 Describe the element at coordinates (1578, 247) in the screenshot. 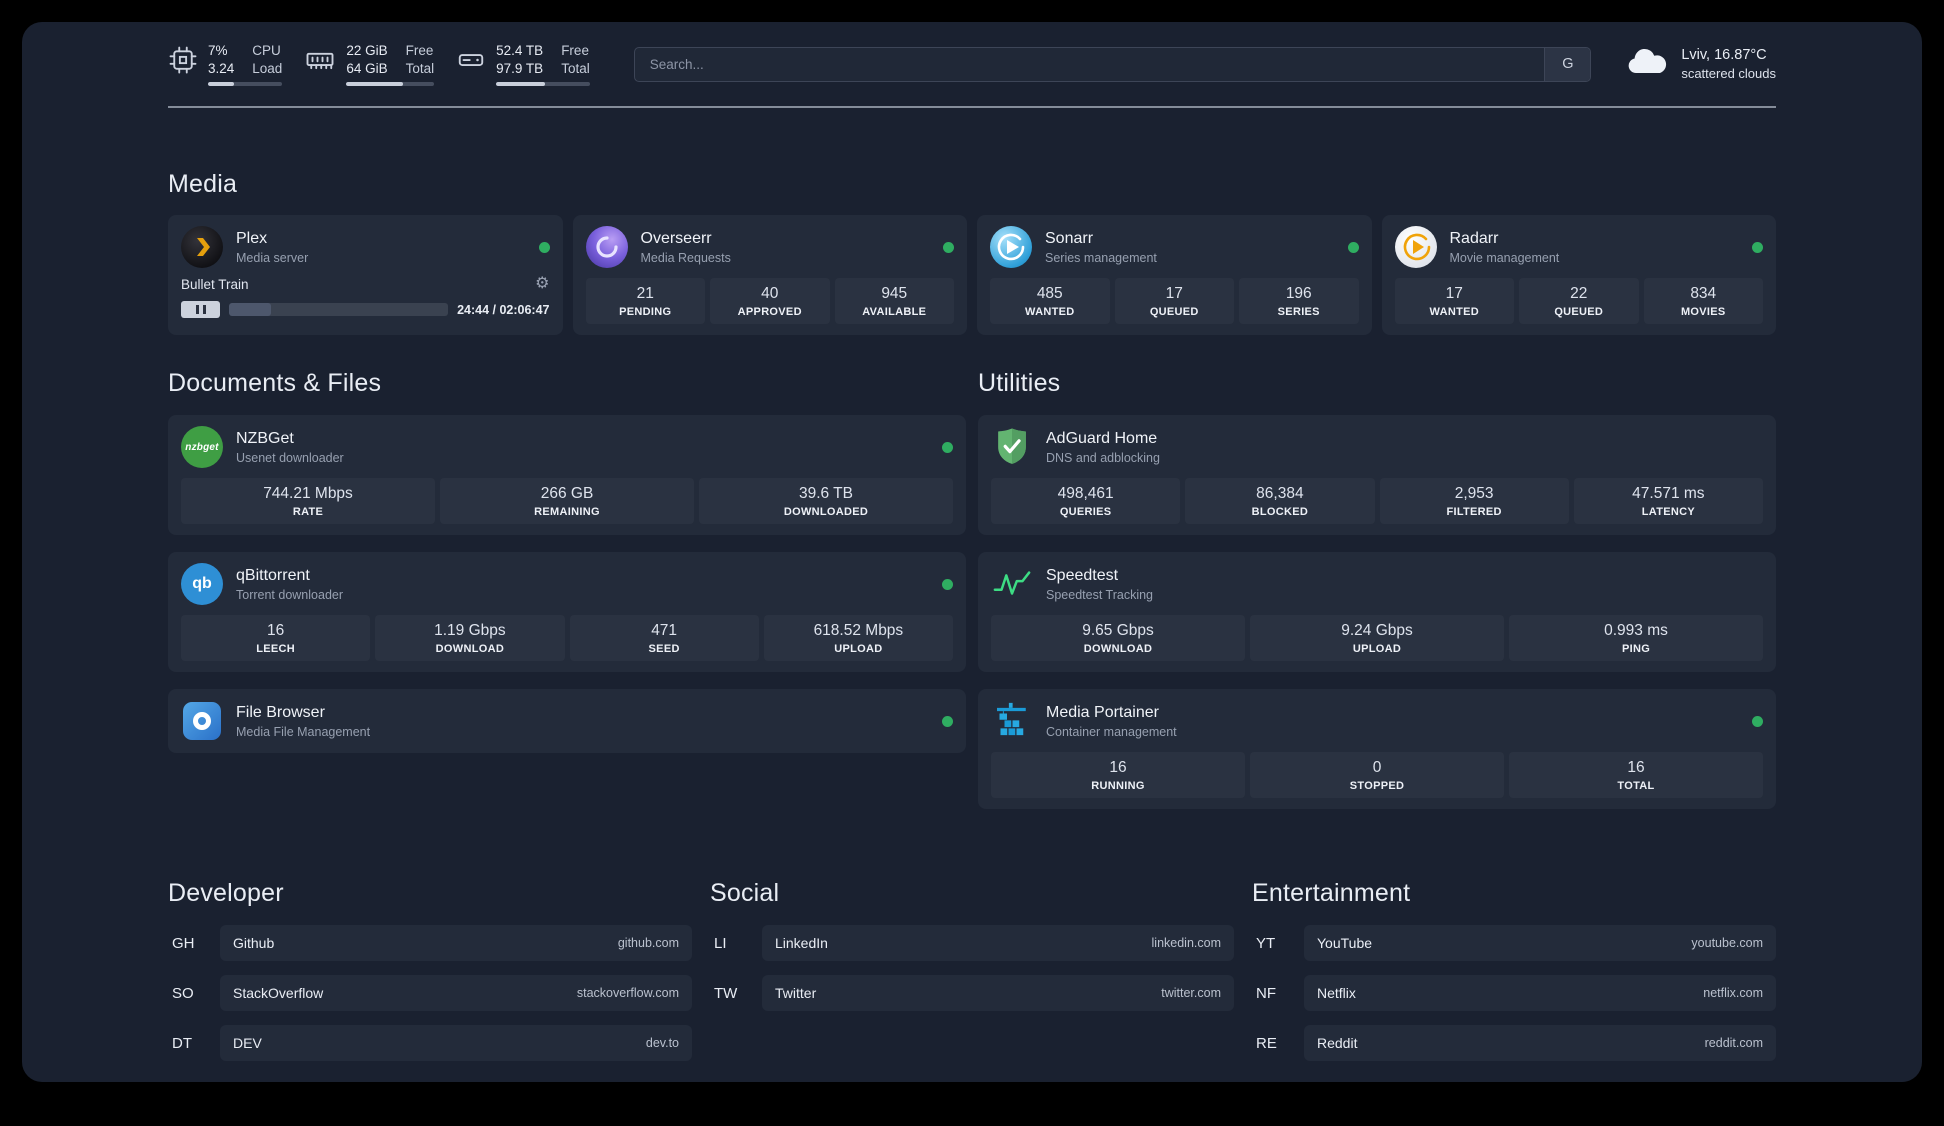

I see `service-header-radarr: Radarr Movie management` at that location.